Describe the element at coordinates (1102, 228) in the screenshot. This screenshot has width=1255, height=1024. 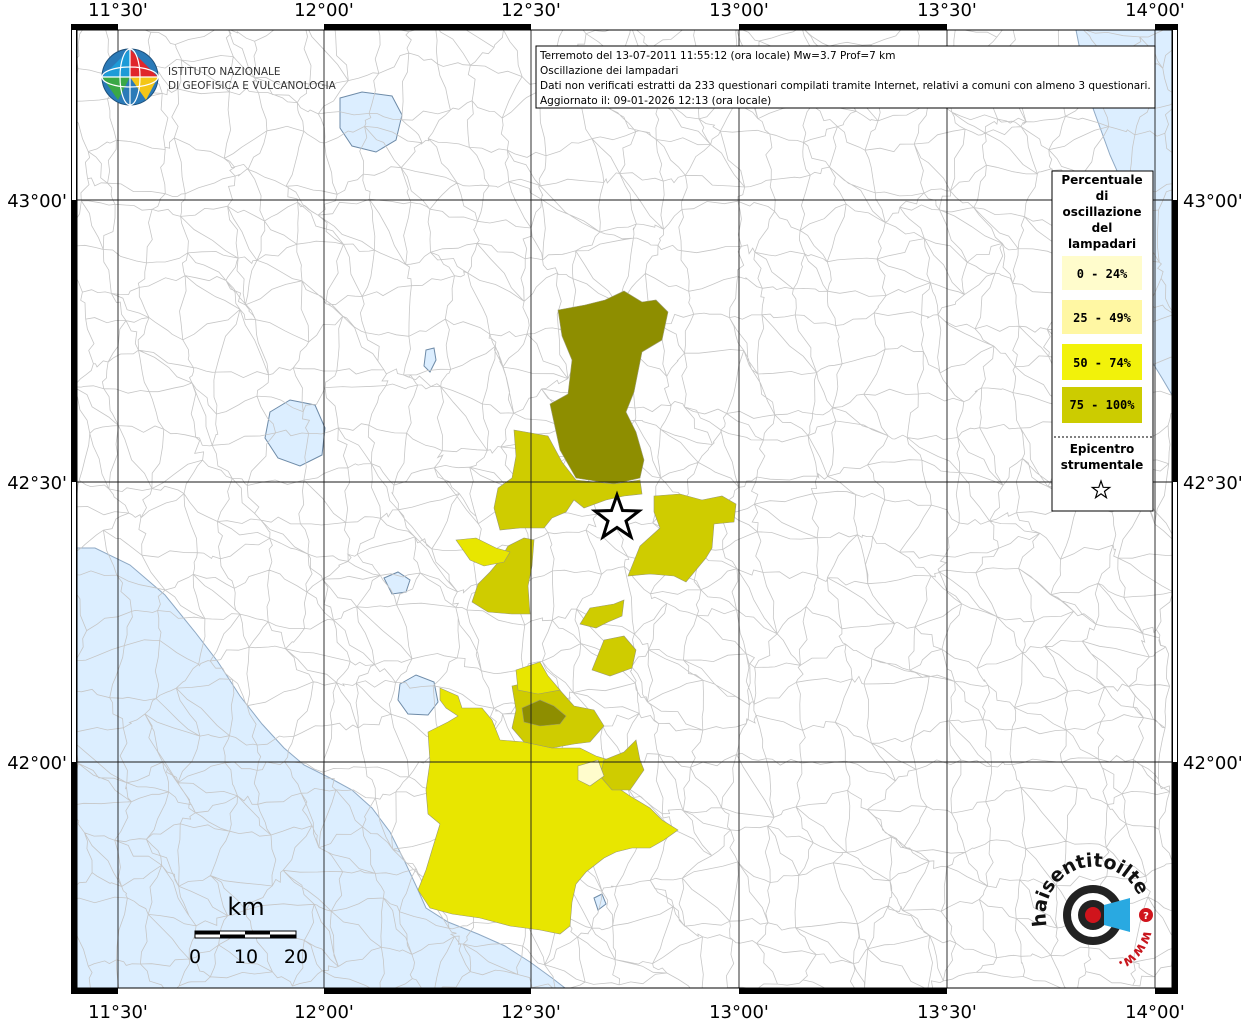
I see `legend-title-line: del` at that location.